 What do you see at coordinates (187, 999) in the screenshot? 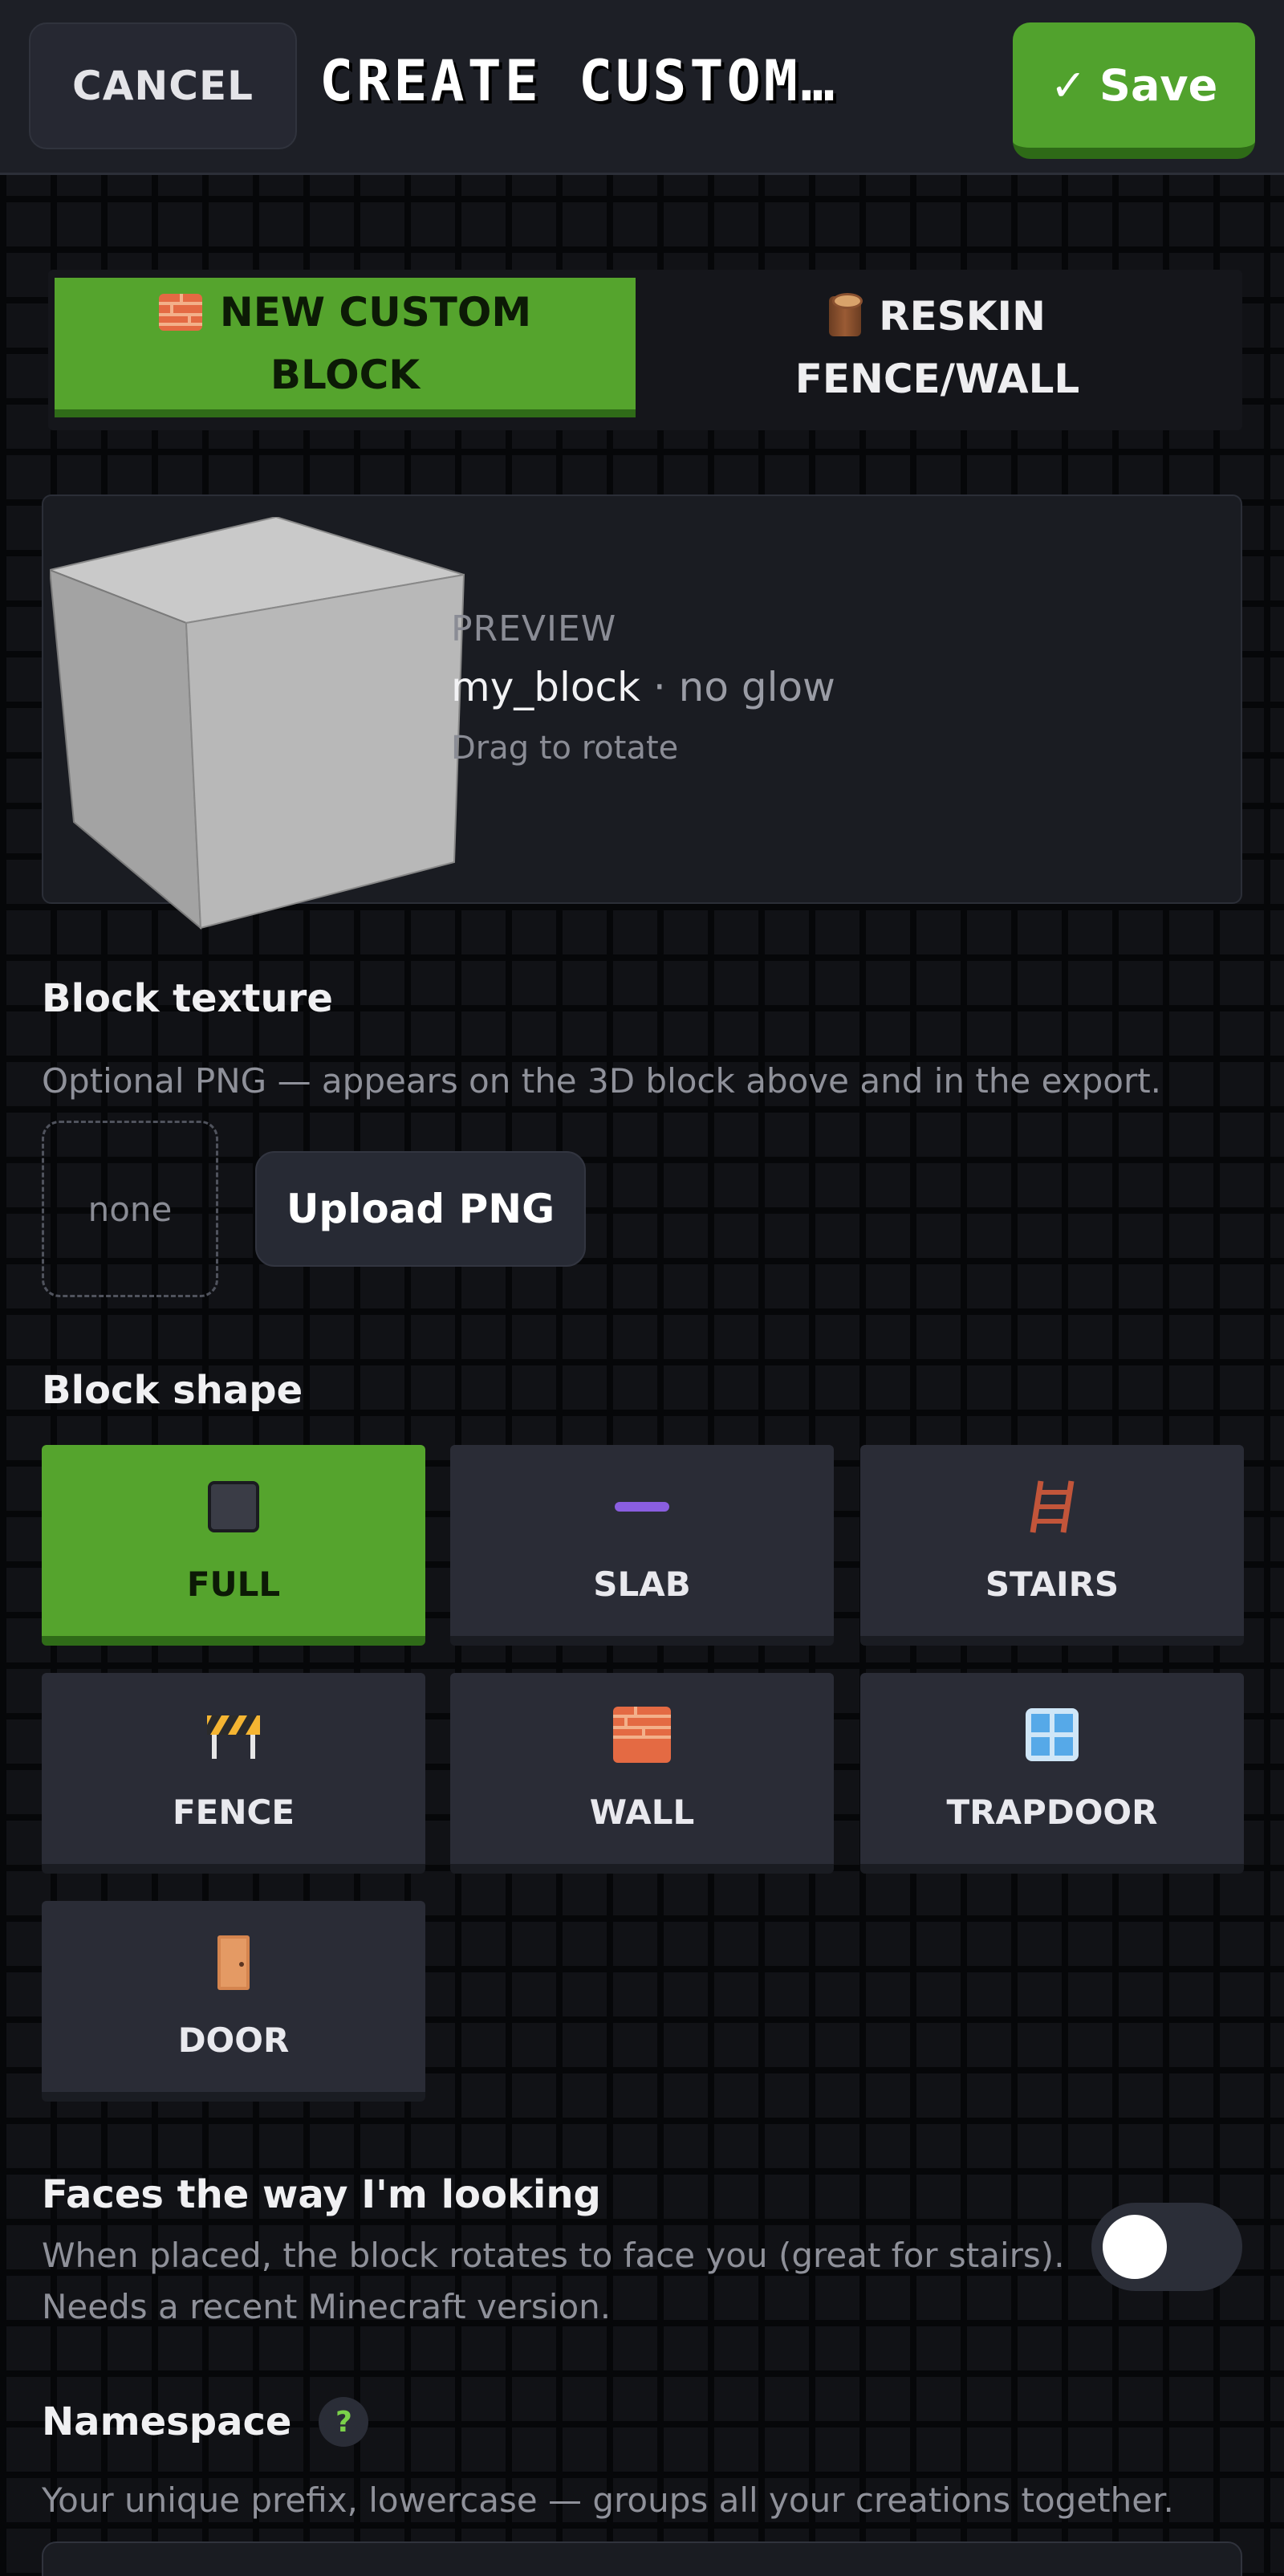
I see `texture-section-title: Block texture` at bounding box center [187, 999].